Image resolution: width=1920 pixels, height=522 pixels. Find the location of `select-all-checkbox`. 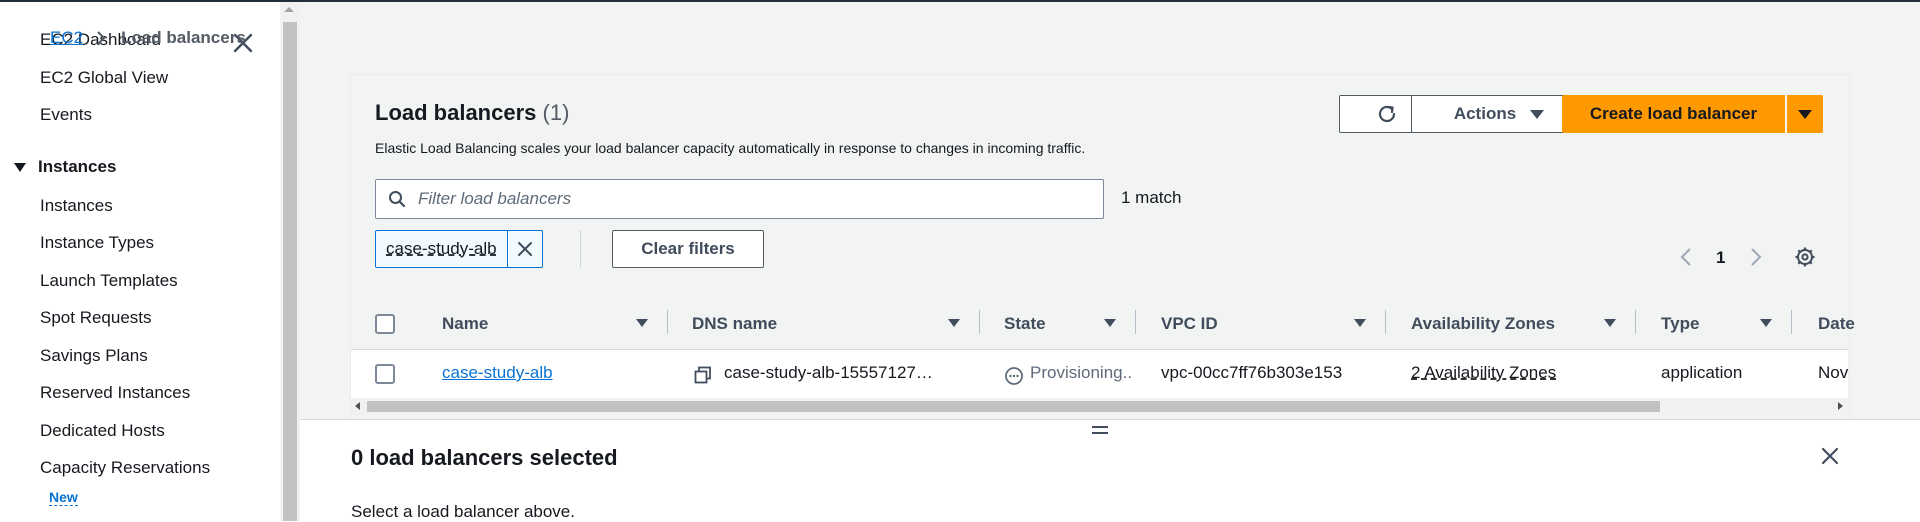

select-all-checkbox is located at coordinates (385, 324).